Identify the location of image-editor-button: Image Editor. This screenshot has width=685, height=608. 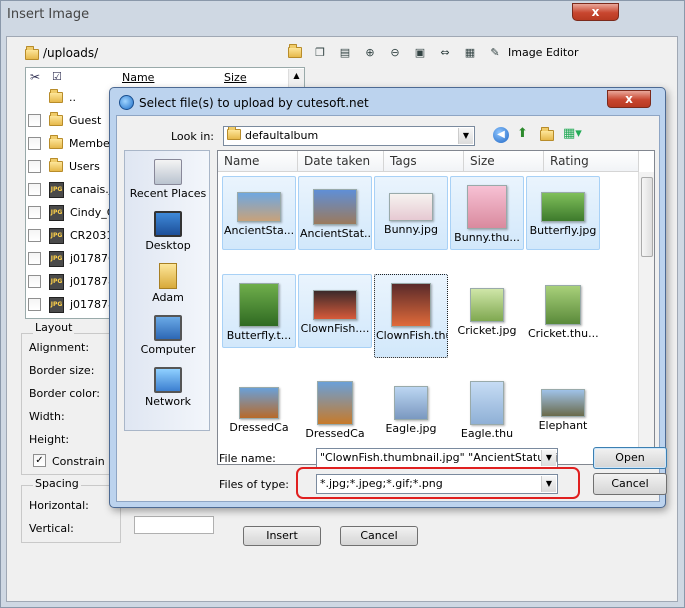
(543, 52).